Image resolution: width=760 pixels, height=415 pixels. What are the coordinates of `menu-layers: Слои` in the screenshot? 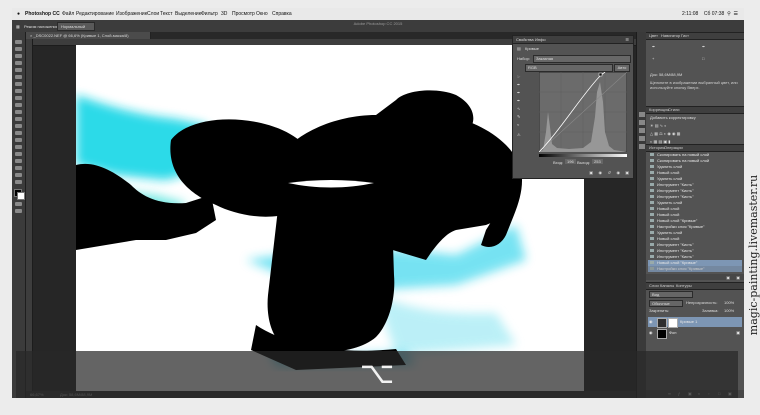 It's located at (153, 14).